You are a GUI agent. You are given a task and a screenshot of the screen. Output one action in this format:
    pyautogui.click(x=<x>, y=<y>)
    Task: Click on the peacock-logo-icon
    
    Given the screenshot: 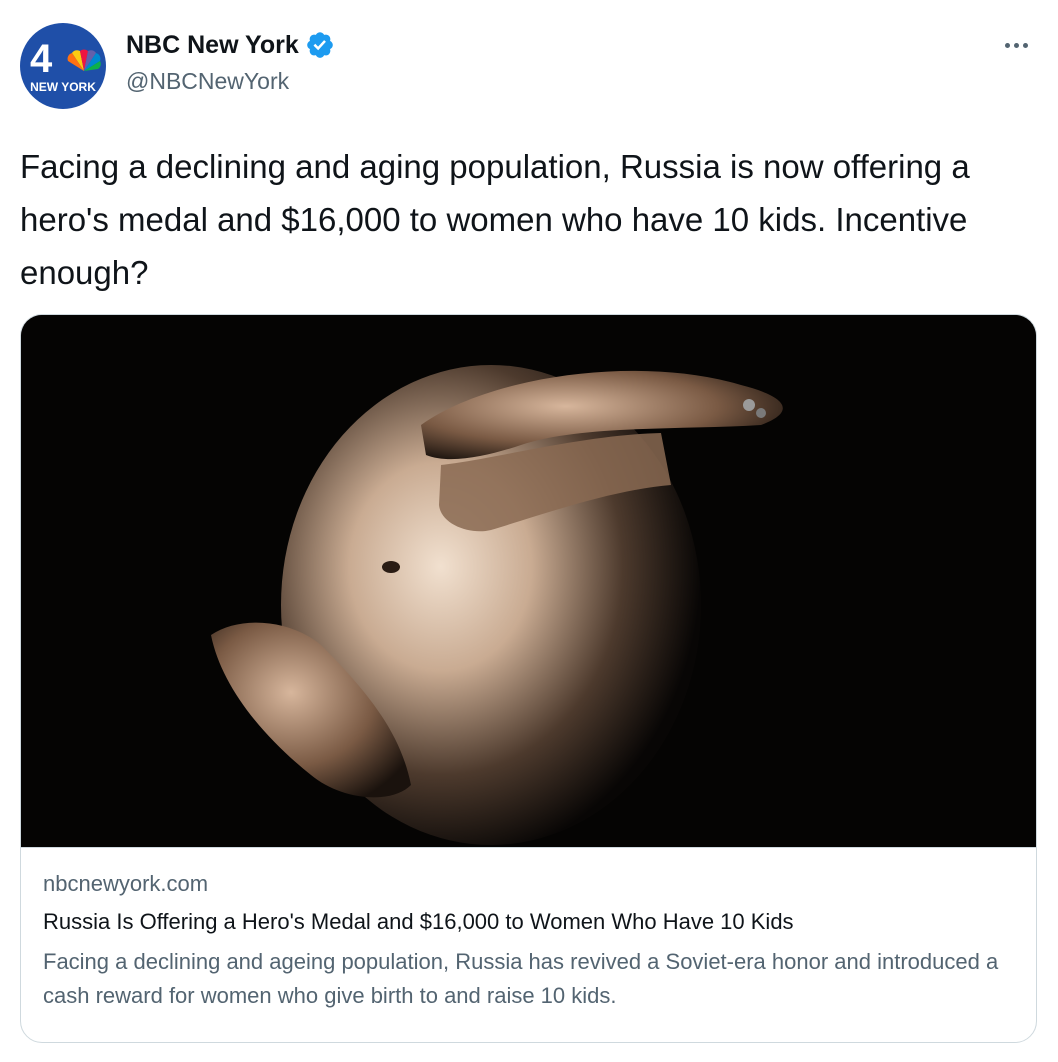 What is the action you would take?
    pyautogui.click(x=84, y=60)
    